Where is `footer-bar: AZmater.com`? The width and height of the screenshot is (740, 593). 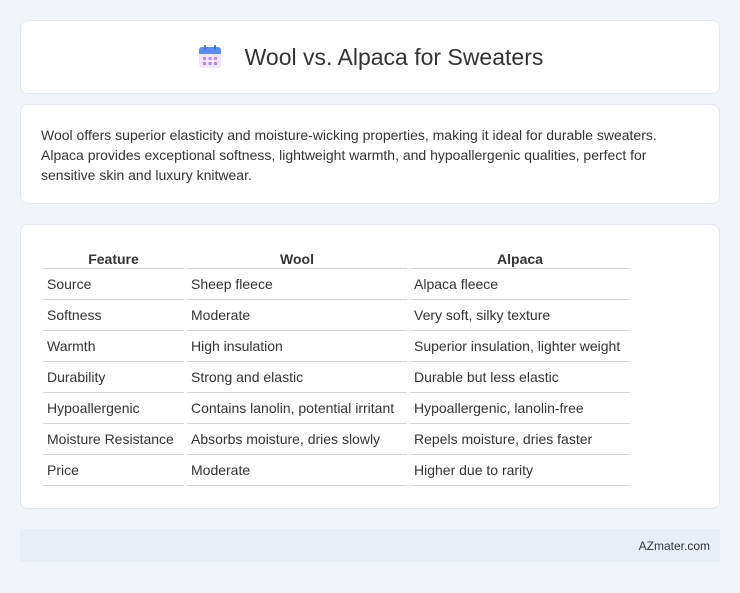 footer-bar: AZmater.com is located at coordinates (370, 545).